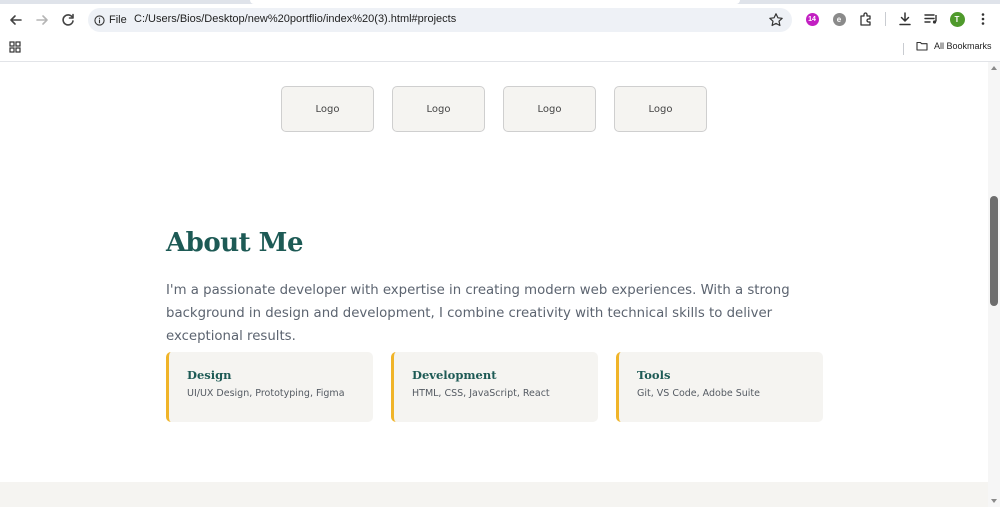 This screenshot has width=1000, height=507. Describe the element at coordinates (209, 375) in the screenshot. I see `skill-title: Design` at that location.